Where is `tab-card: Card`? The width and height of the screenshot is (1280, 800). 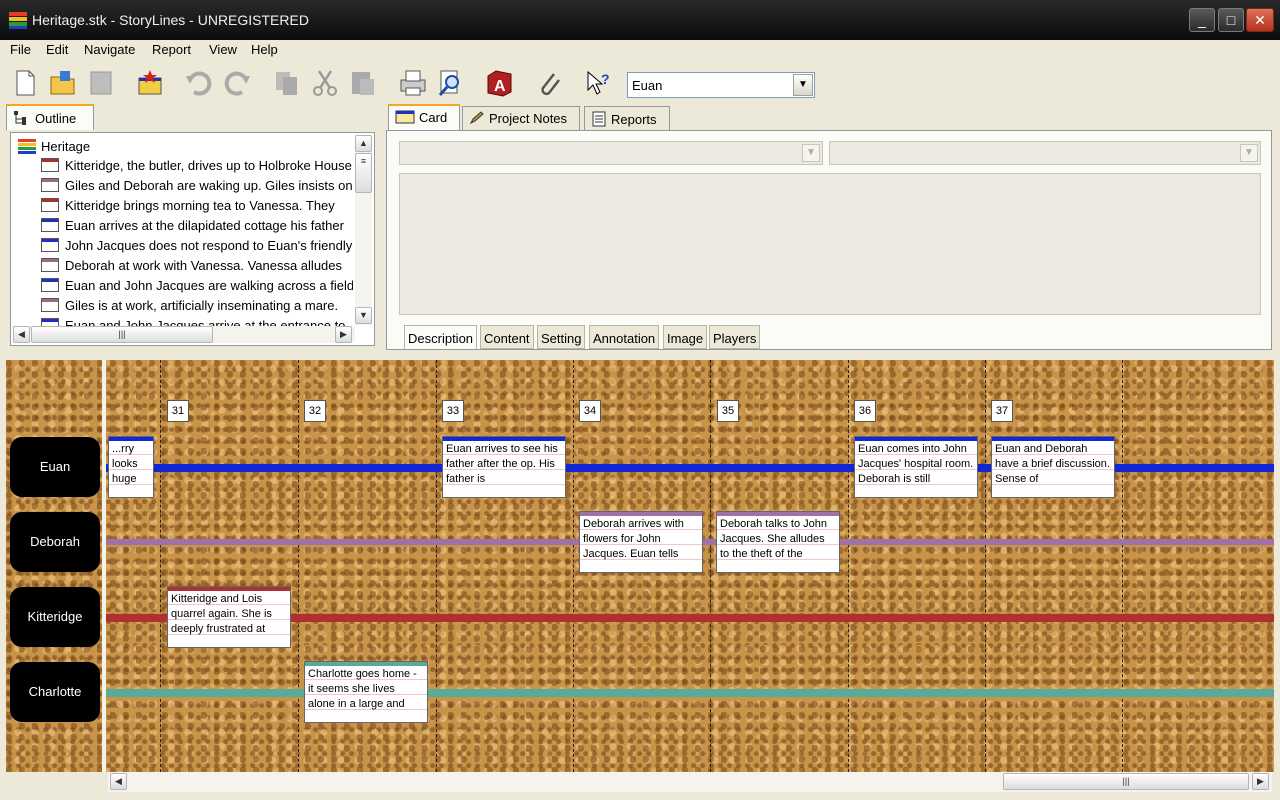 tab-card: Card is located at coordinates (424, 117).